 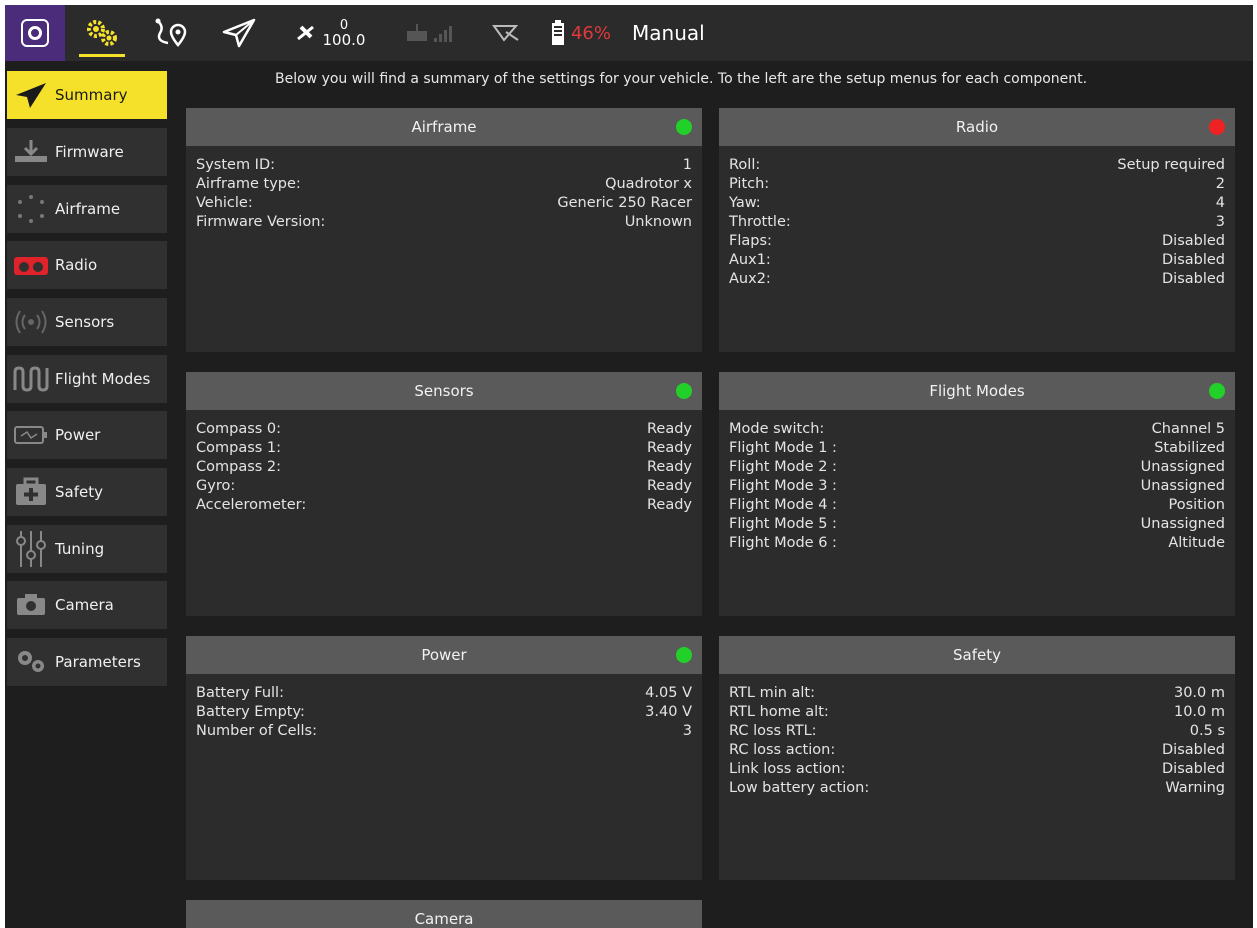 What do you see at coordinates (87, 435) in the screenshot?
I see `sidebar-item-power: Power` at bounding box center [87, 435].